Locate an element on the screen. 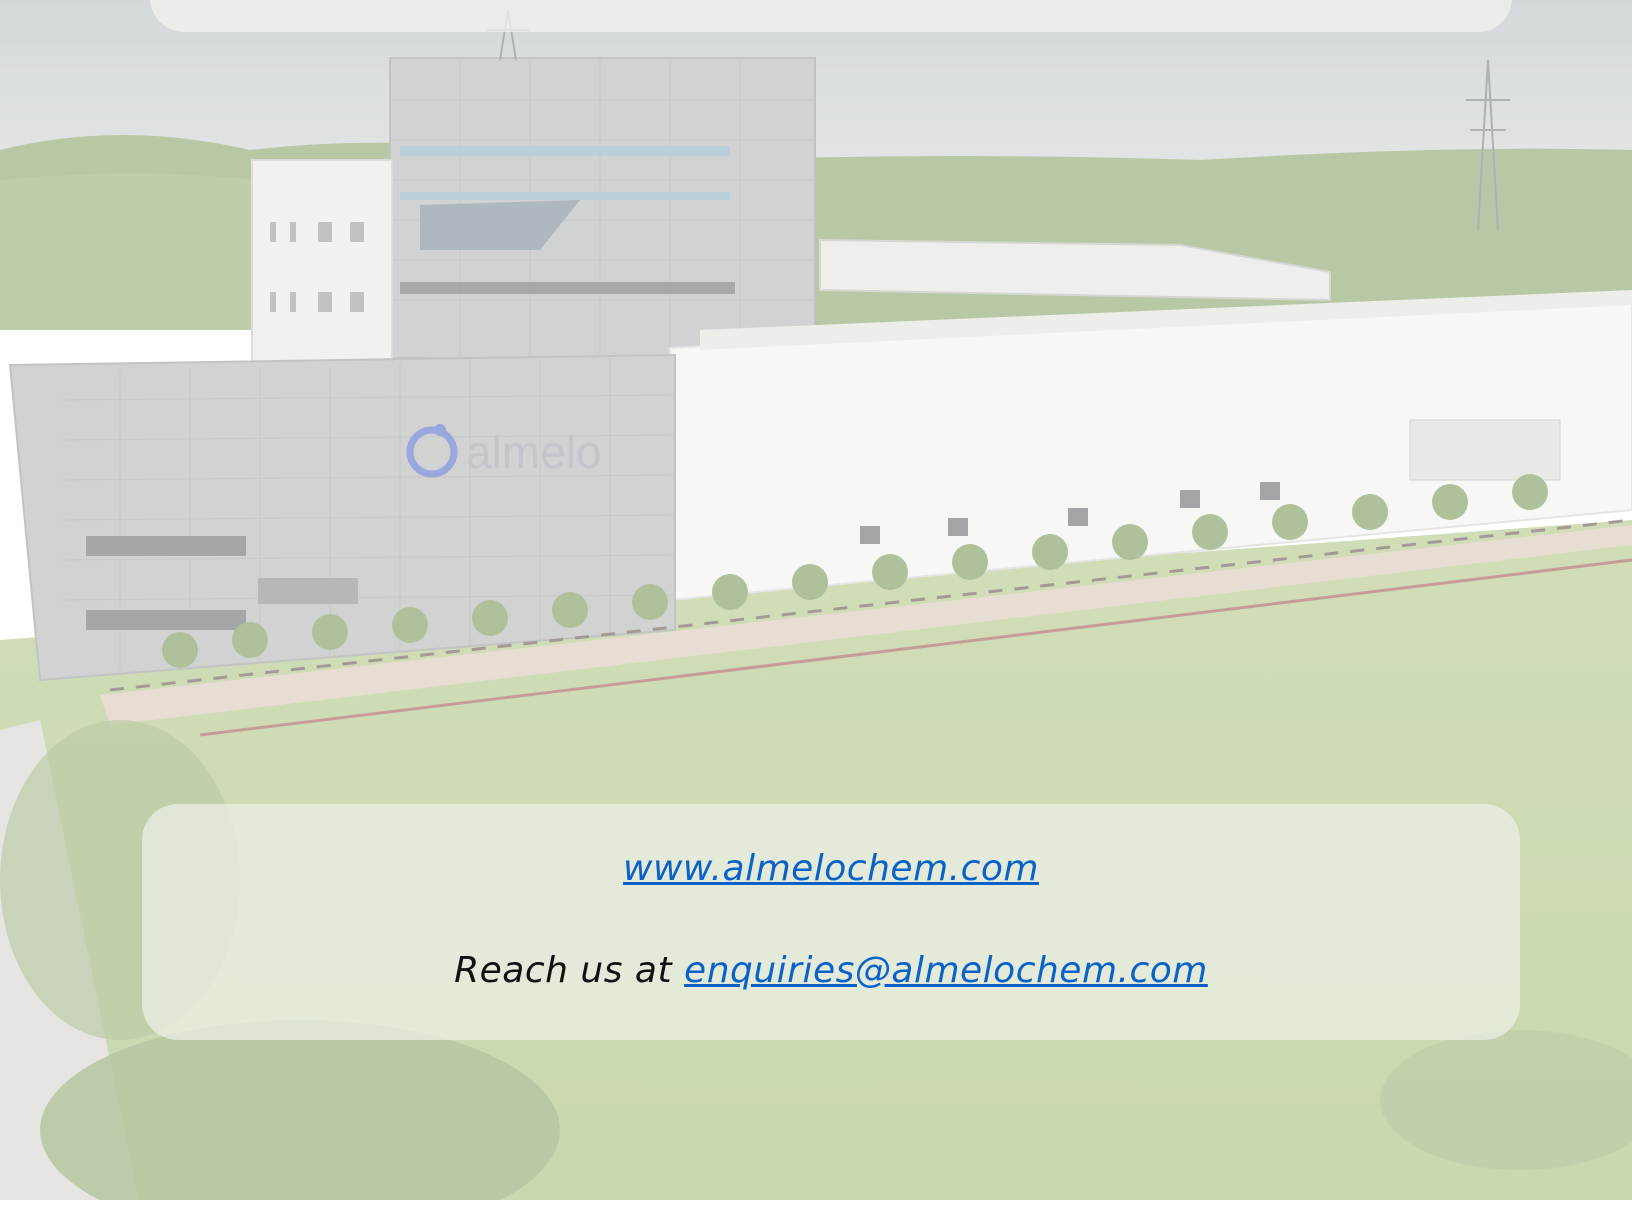 The width and height of the screenshot is (1632, 1206). reach-us-label: Reach us at is located at coordinates (569, 970).